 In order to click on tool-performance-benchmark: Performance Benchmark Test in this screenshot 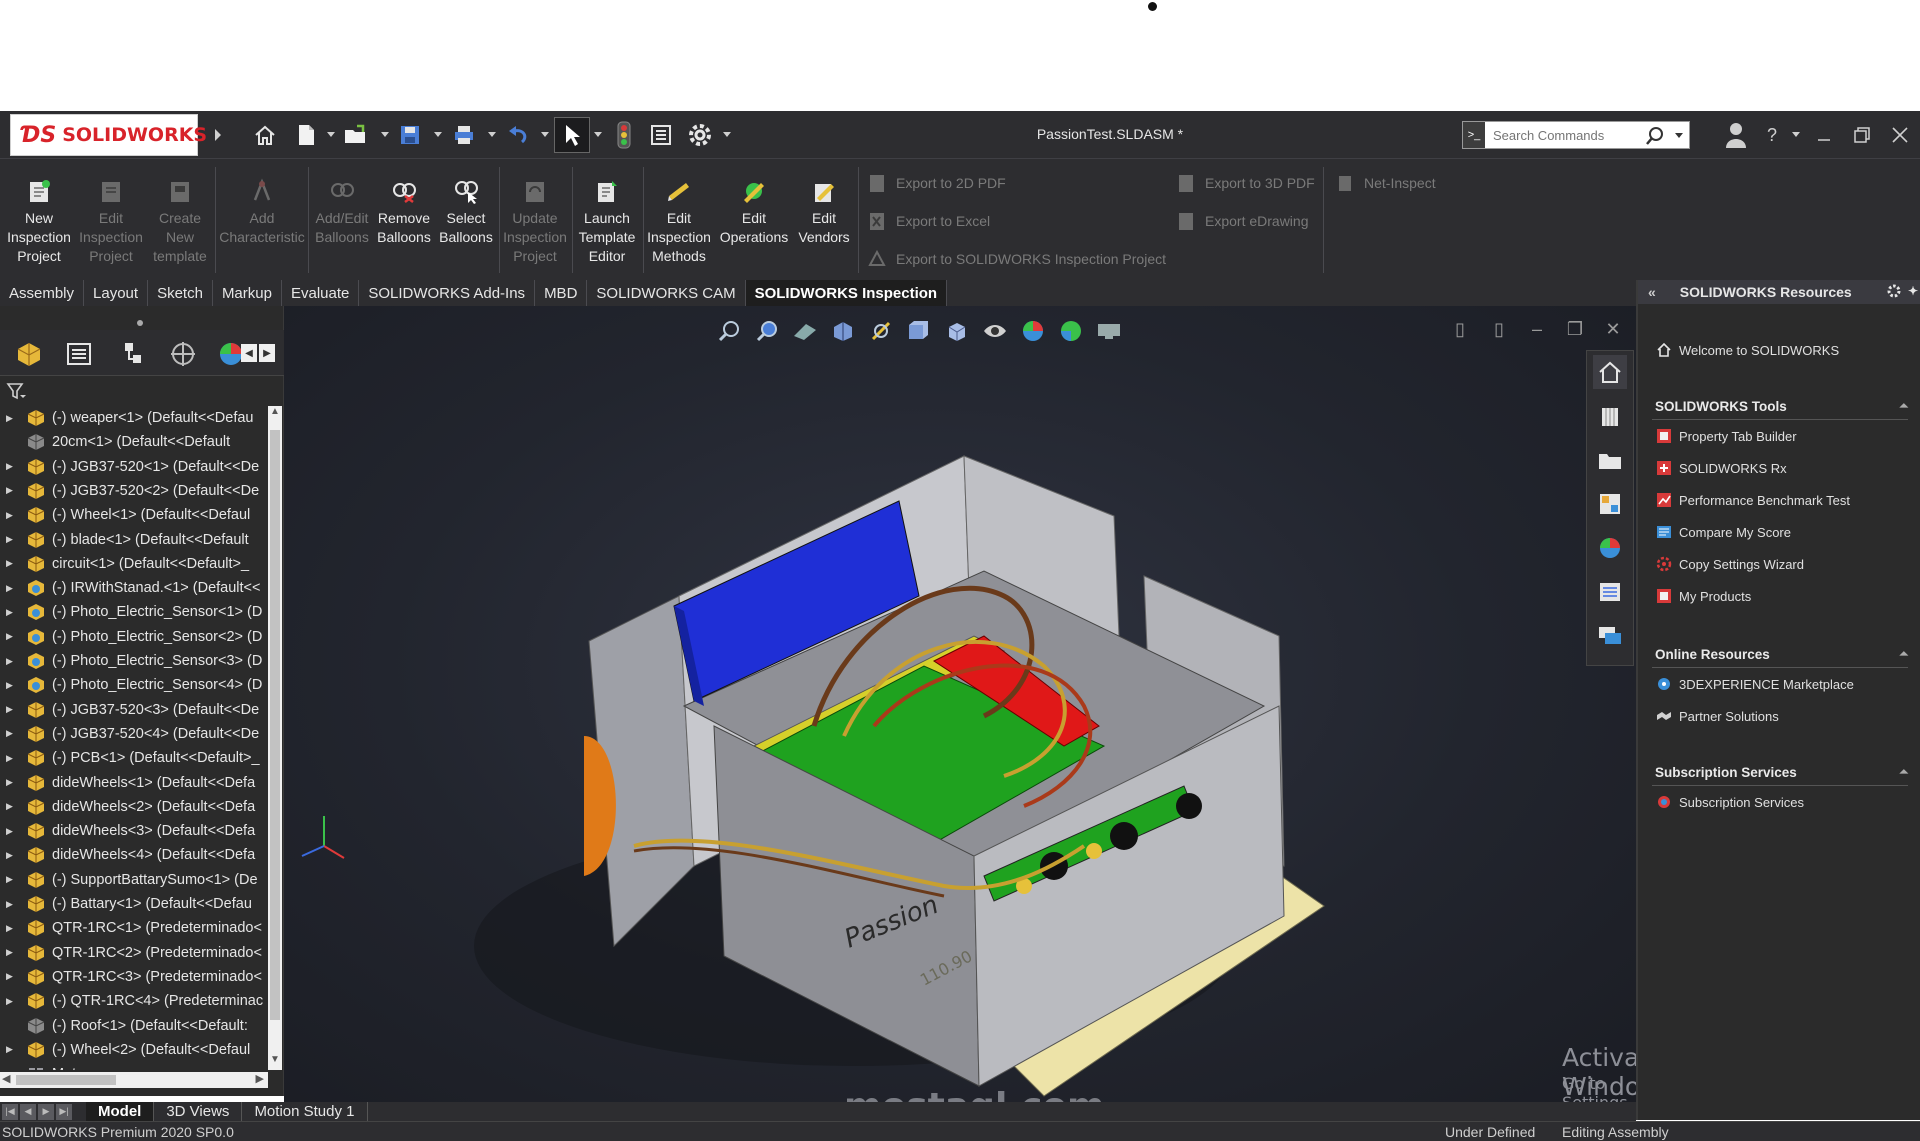, I will do `click(1780, 500)`.